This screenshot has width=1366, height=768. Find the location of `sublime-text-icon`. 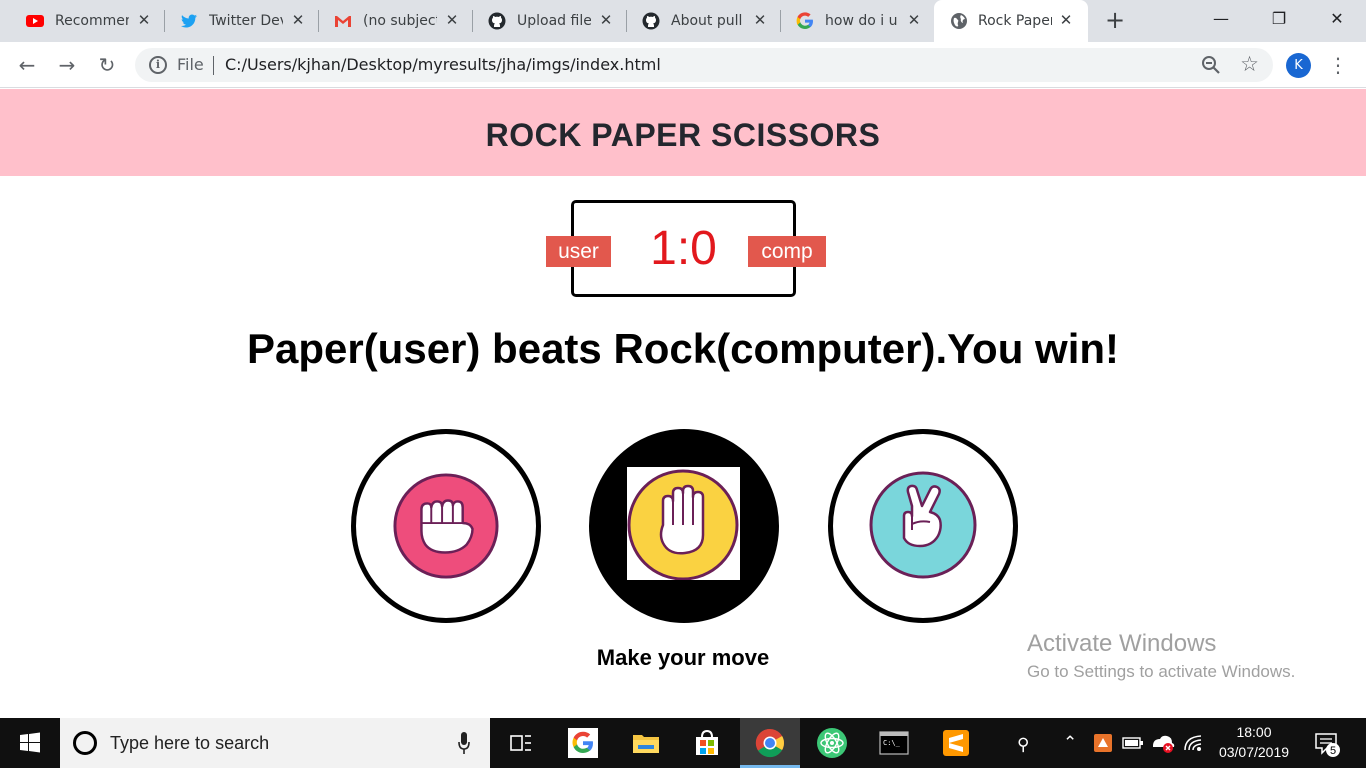

sublime-text-icon is located at coordinates (956, 743).